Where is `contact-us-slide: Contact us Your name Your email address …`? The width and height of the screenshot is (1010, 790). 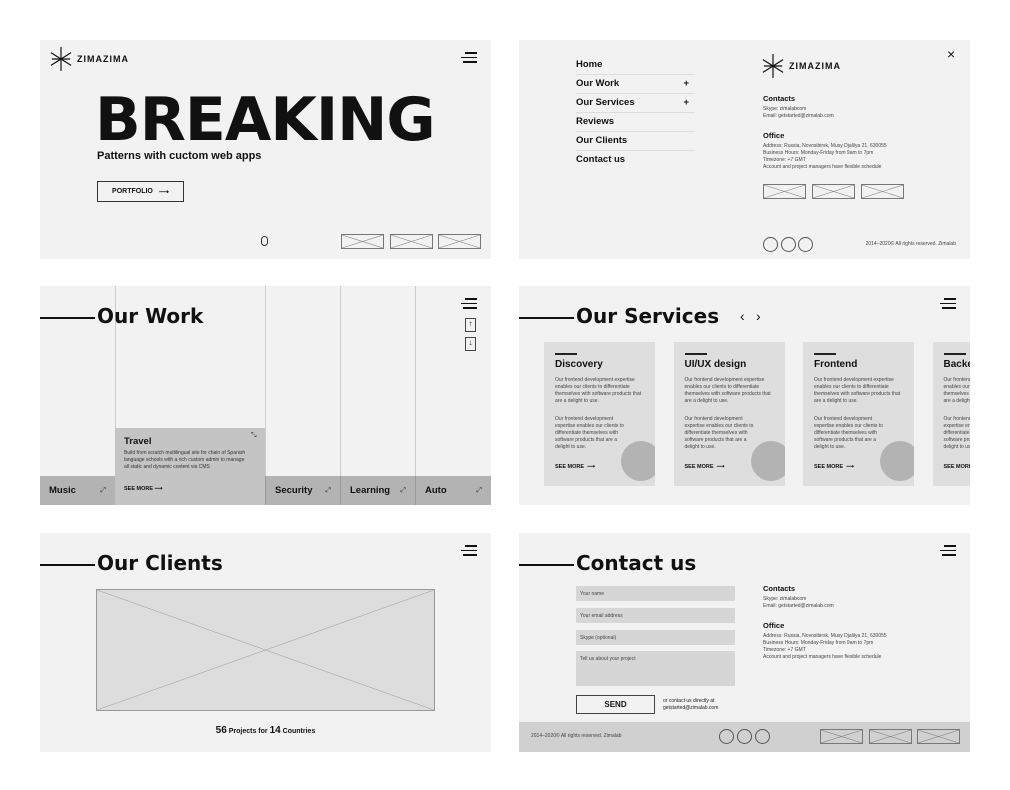
contact-us-slide: Contact us Your name Your email address … is located at coordinates (744, 642).